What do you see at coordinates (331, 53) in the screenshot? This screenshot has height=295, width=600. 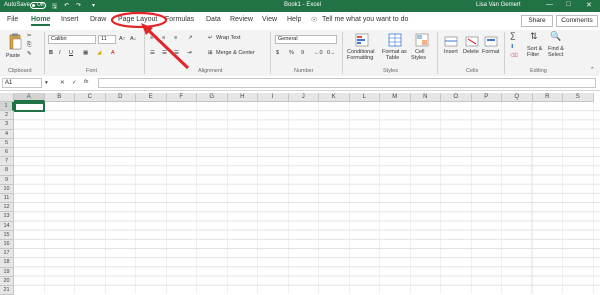 I see `decrease-decimal-icon: 0→` at bounding box center [331, 53].